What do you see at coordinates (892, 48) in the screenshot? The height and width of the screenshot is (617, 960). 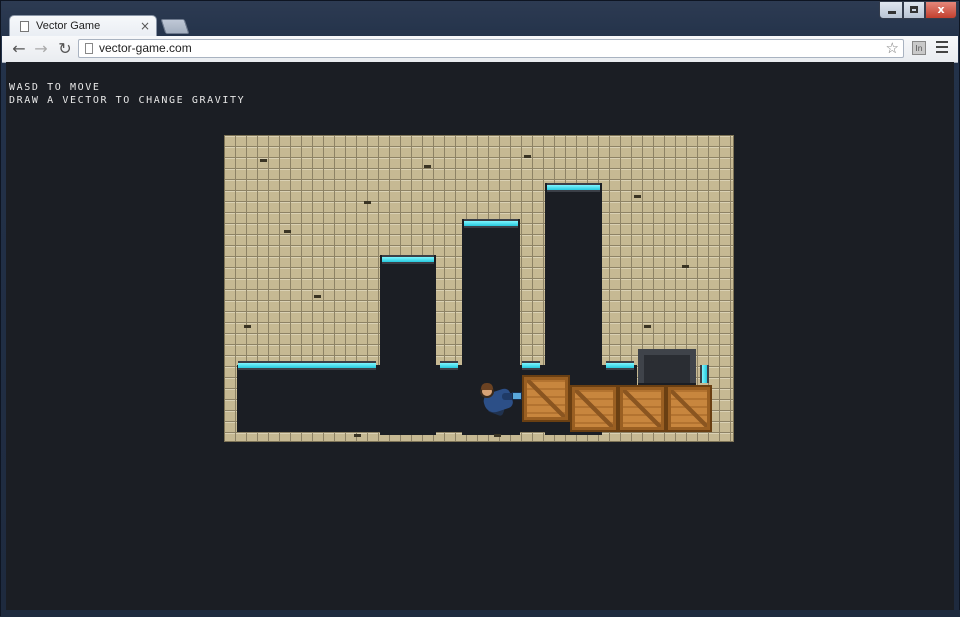 I see `bookmark-star-icon: ☆` at bounding box center [892, 48].